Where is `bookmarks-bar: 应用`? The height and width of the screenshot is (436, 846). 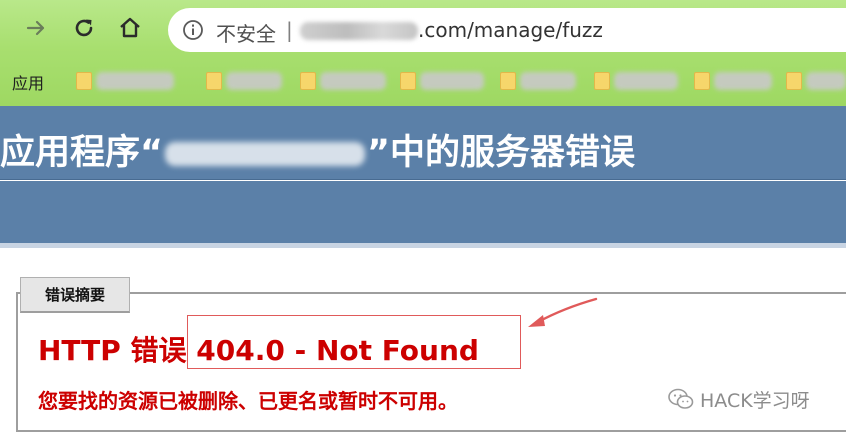 bookmarks-bar: 应用 is located at coordinates (423, 82).